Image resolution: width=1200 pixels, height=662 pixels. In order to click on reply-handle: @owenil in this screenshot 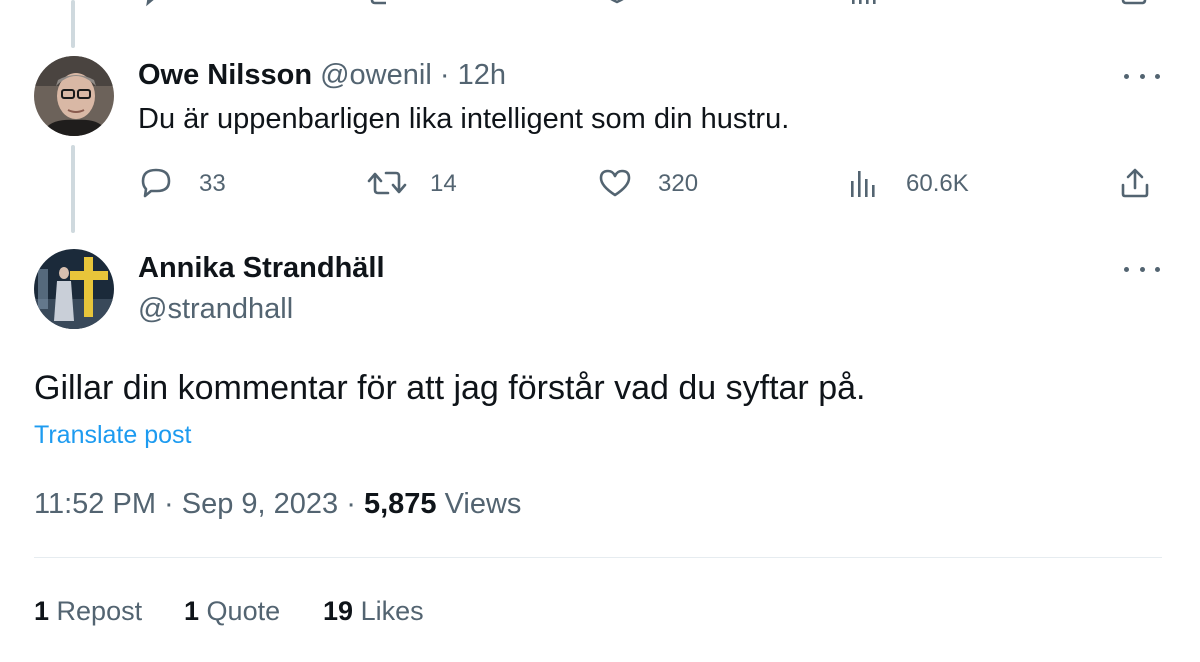, I will do `click(376, 75)`.